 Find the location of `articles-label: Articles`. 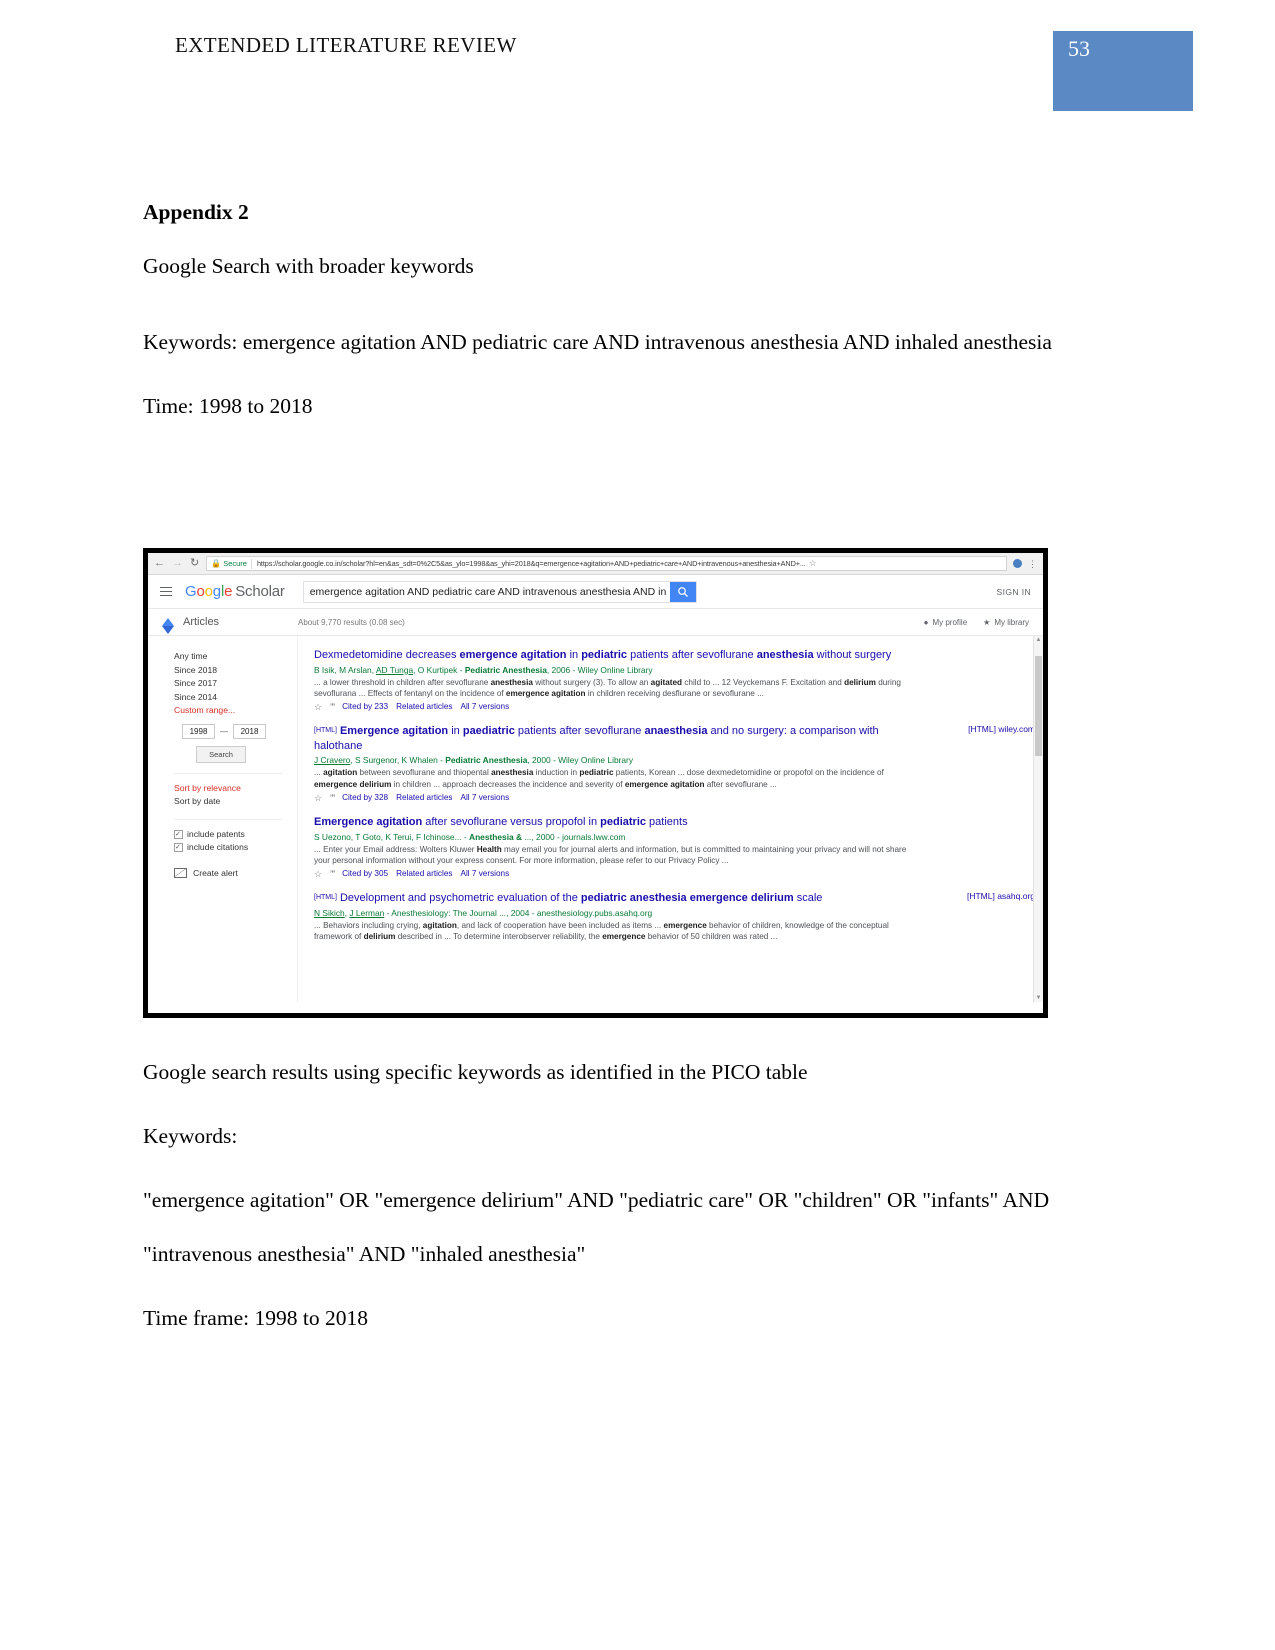

articles-label: Articles is located at coordinates (201, 622).